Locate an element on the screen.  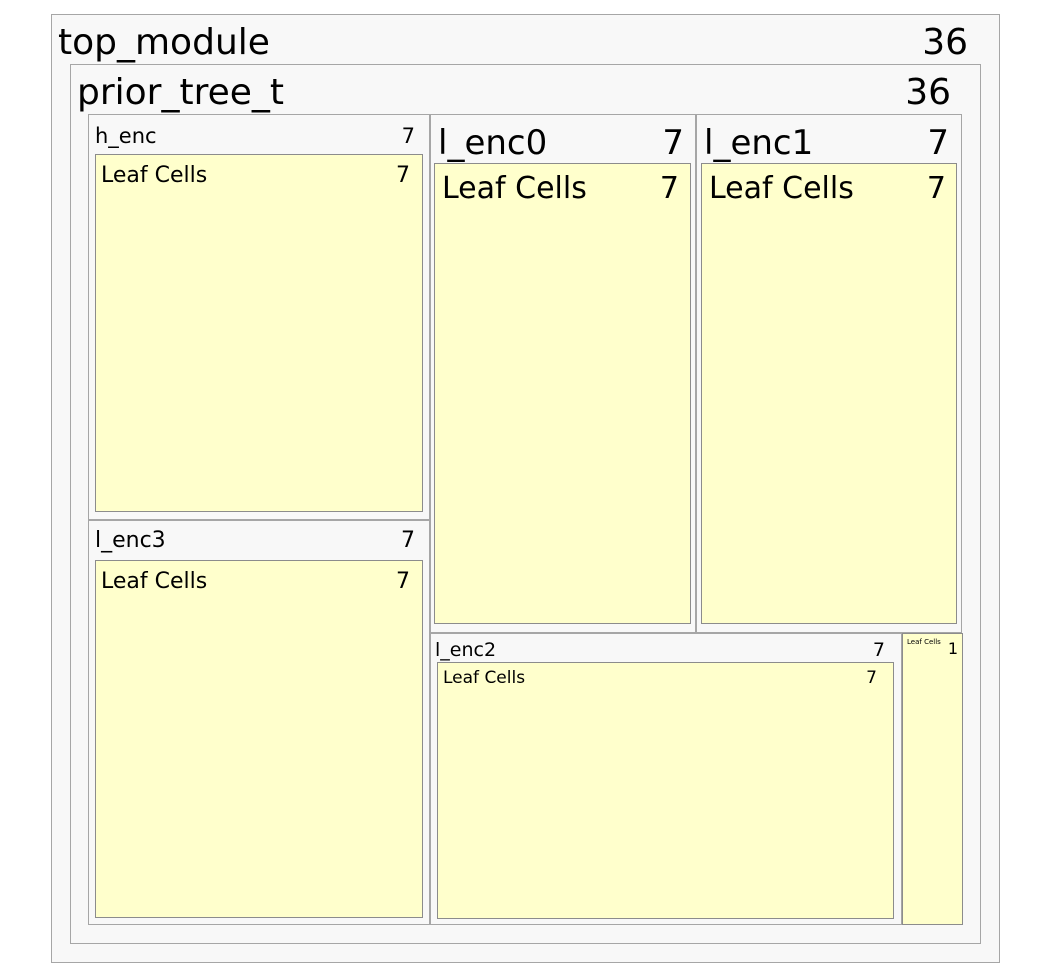
l-enc0-leaf-cells: Leaf Cells 7 is located at coordinates (562, 393).